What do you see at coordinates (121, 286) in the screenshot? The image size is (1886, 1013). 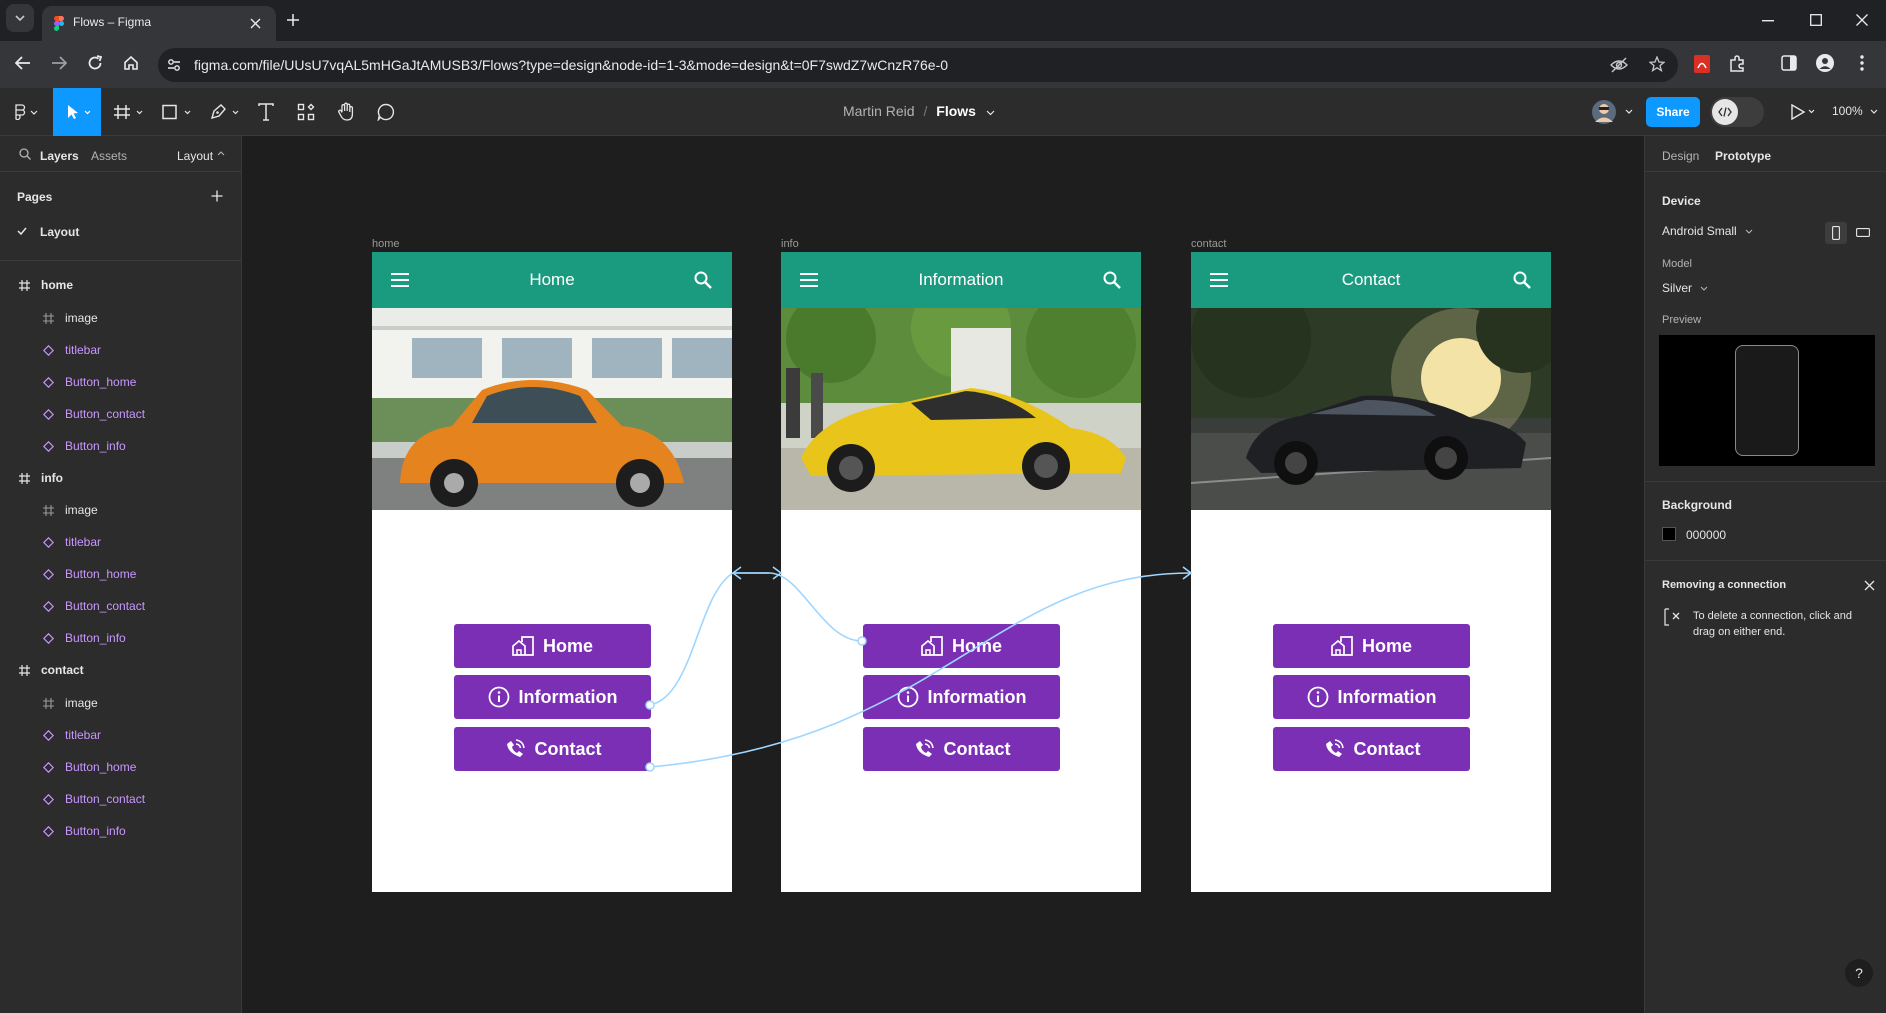 I see `layer-frame-home: home` at bounding box center [121, 286].